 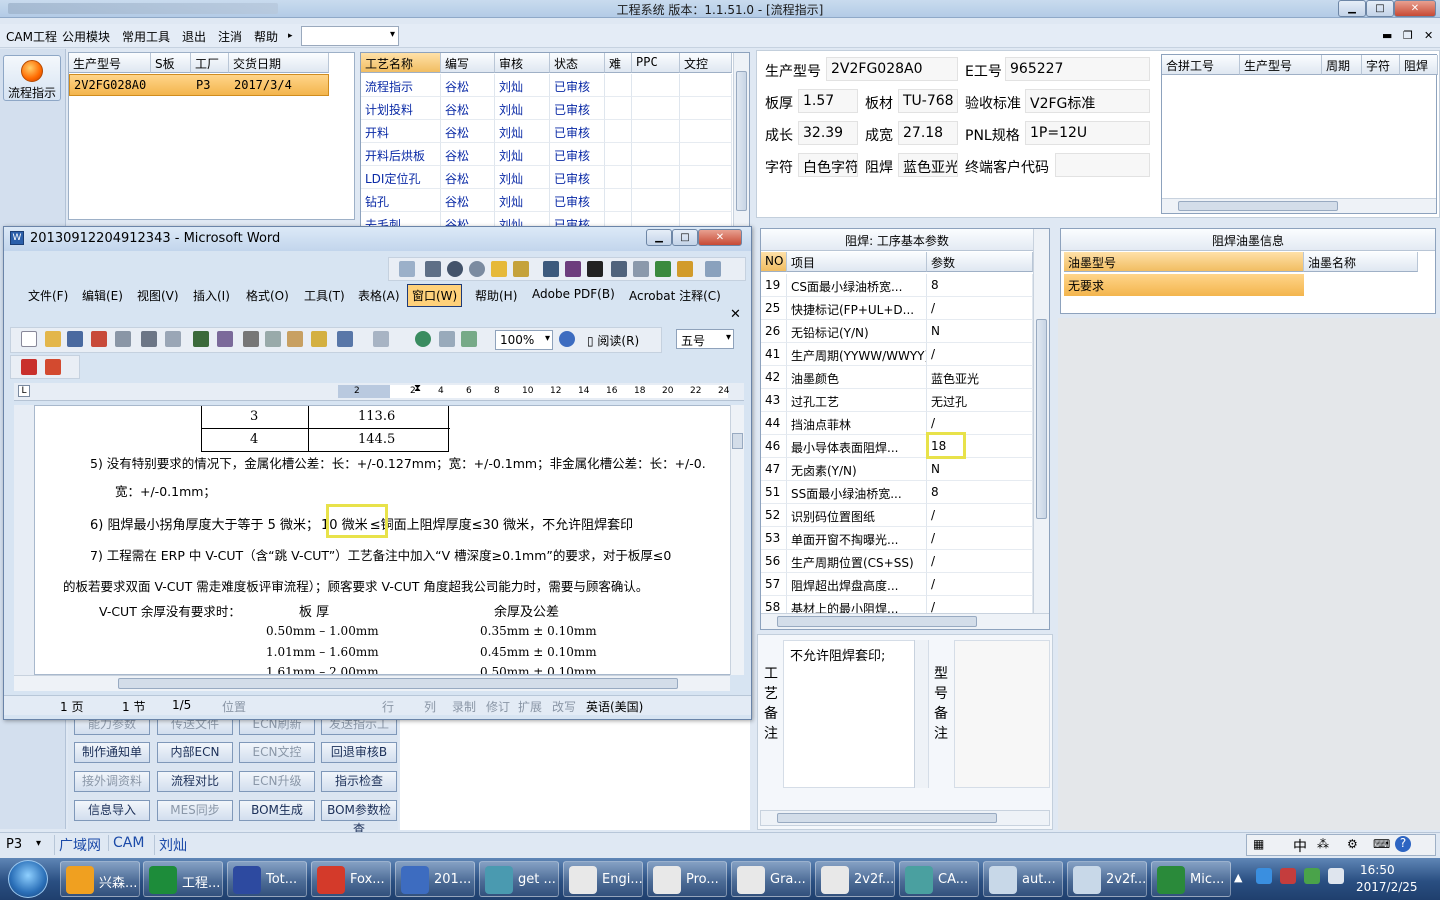 I want to click on params-scrollbar, so click(x=1041, y=421).